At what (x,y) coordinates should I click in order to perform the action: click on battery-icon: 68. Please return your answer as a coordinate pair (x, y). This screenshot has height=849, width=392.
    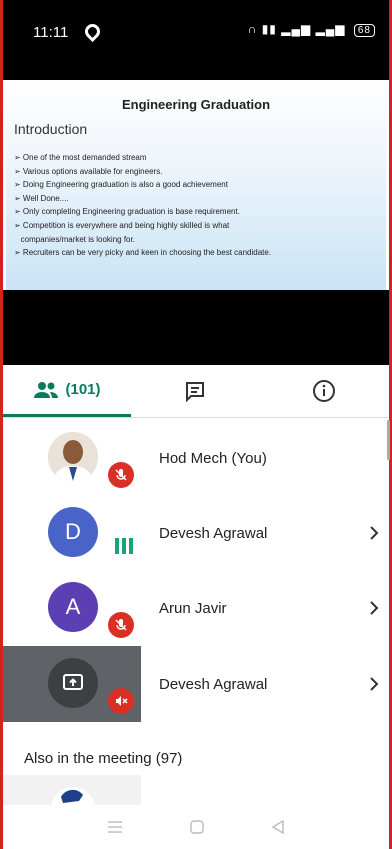
    Looking at the image, I should click on (364, 30).